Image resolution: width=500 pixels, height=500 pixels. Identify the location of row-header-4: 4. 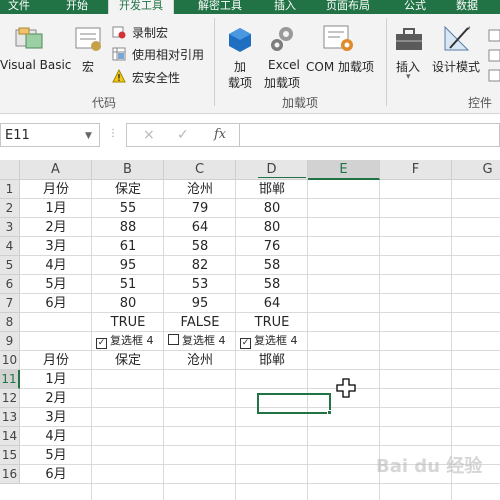
(10, 246).